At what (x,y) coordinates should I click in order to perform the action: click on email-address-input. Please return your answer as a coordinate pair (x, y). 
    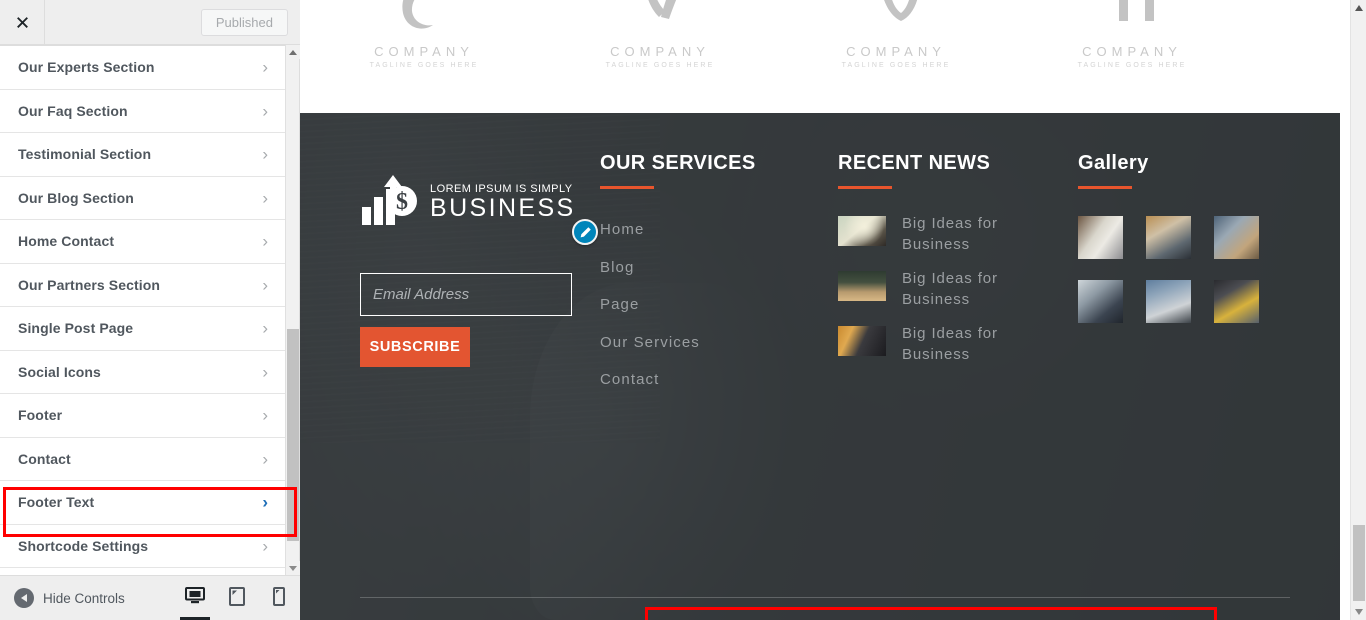
    Looking at the image, I should click on (466, 294).